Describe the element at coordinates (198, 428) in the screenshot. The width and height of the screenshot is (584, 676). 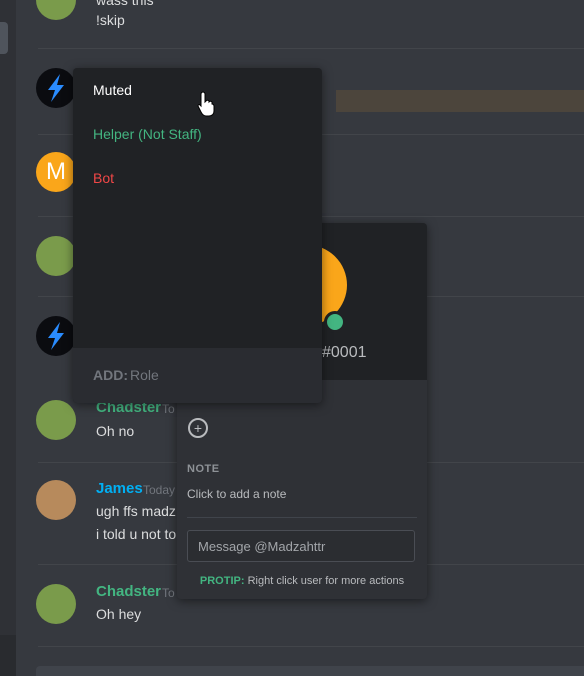
I see `plus-icon: +` at that location.